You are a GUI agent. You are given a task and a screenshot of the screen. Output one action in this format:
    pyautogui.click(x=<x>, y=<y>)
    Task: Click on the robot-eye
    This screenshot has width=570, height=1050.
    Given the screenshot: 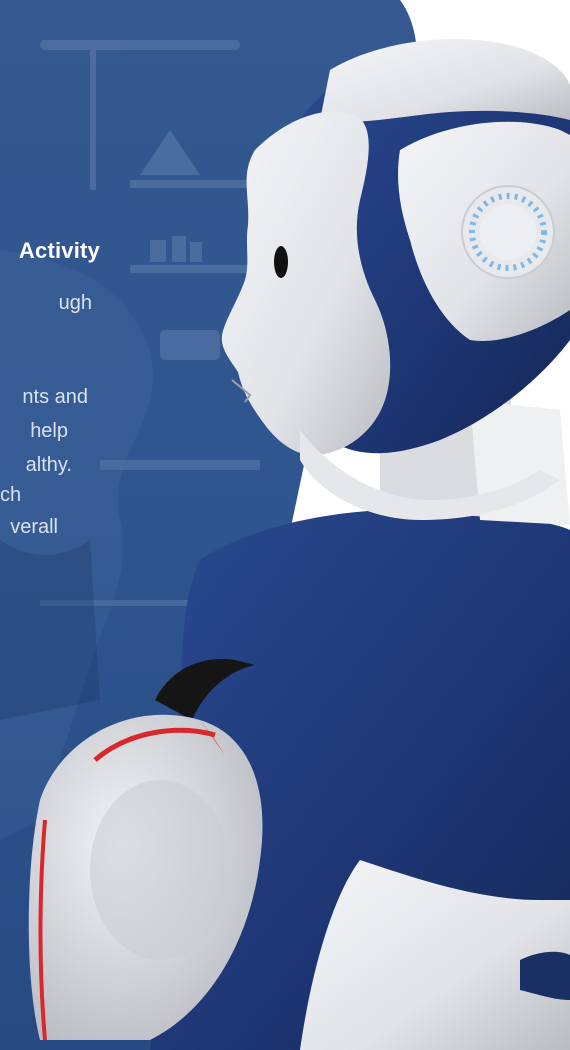 What is the action you would take?
    pyautogui.click(x=281, y=262)
    